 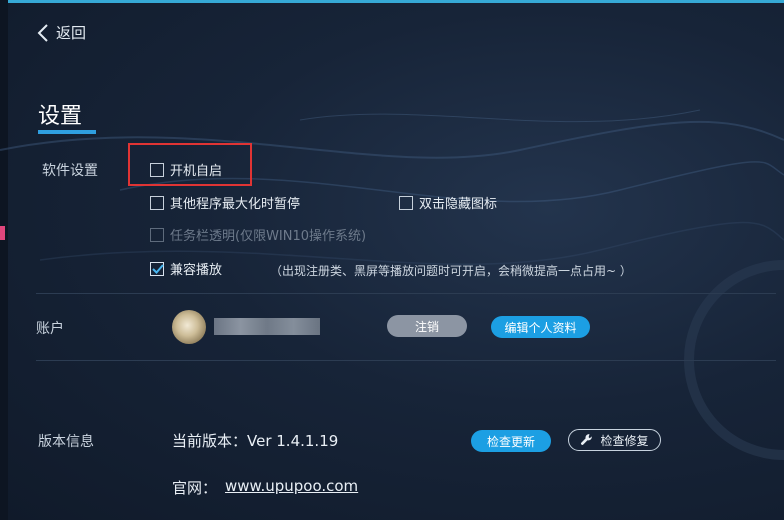 What do you see at coordinates (458, 204) in the screenshot?
I see `checkbox-label: 双击隐藏图标` at bounding box center [458, 204].